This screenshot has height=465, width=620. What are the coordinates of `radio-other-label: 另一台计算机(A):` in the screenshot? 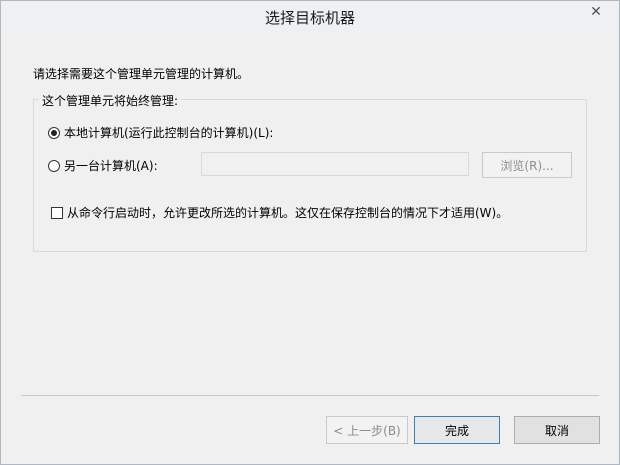 It's located at (111, 166).